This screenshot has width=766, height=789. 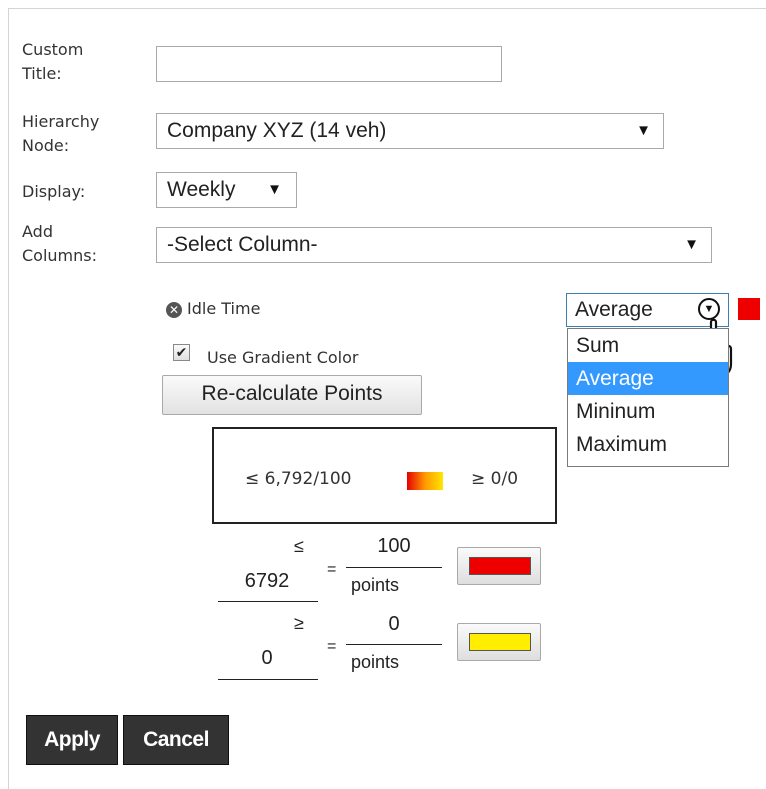 I want to click on aggregate-dropdown-list: Sum Average Mininum Maximum, so click(x=648, y=397).